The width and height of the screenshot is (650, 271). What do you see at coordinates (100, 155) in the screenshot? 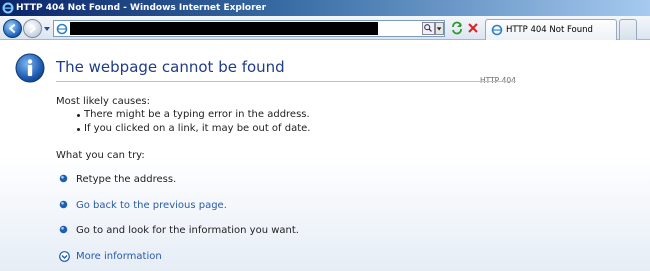
I see `try-heading: What you can try:` at bounding box center [100, 155].